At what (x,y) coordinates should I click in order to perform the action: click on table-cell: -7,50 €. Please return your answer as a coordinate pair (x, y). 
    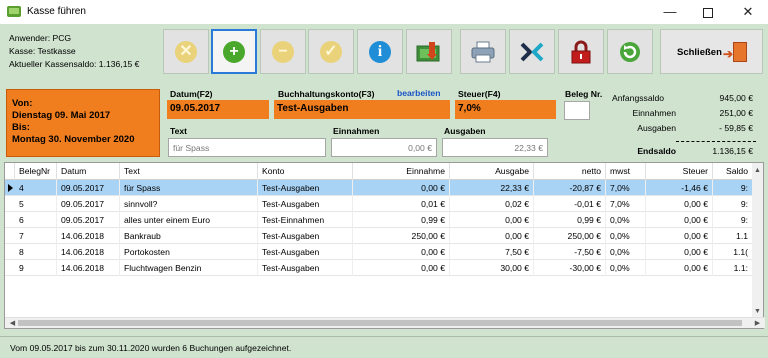
    Looking at the image, I should click on (570, 252).